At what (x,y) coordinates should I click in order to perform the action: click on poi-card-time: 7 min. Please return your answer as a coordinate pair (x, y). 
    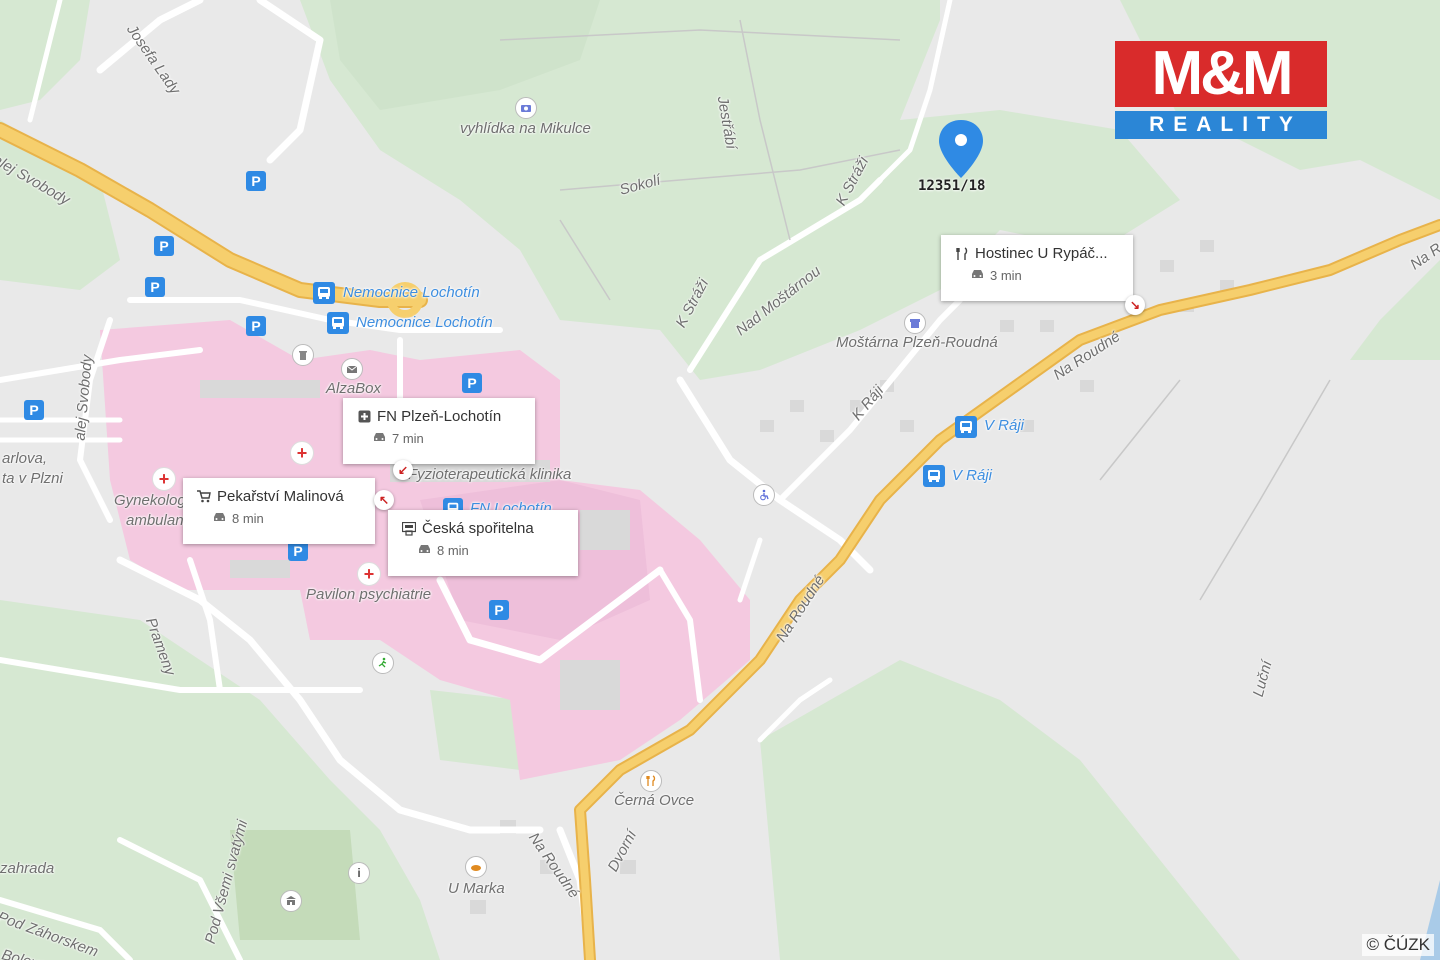
    Looking at the image, I should click on (408, 438).